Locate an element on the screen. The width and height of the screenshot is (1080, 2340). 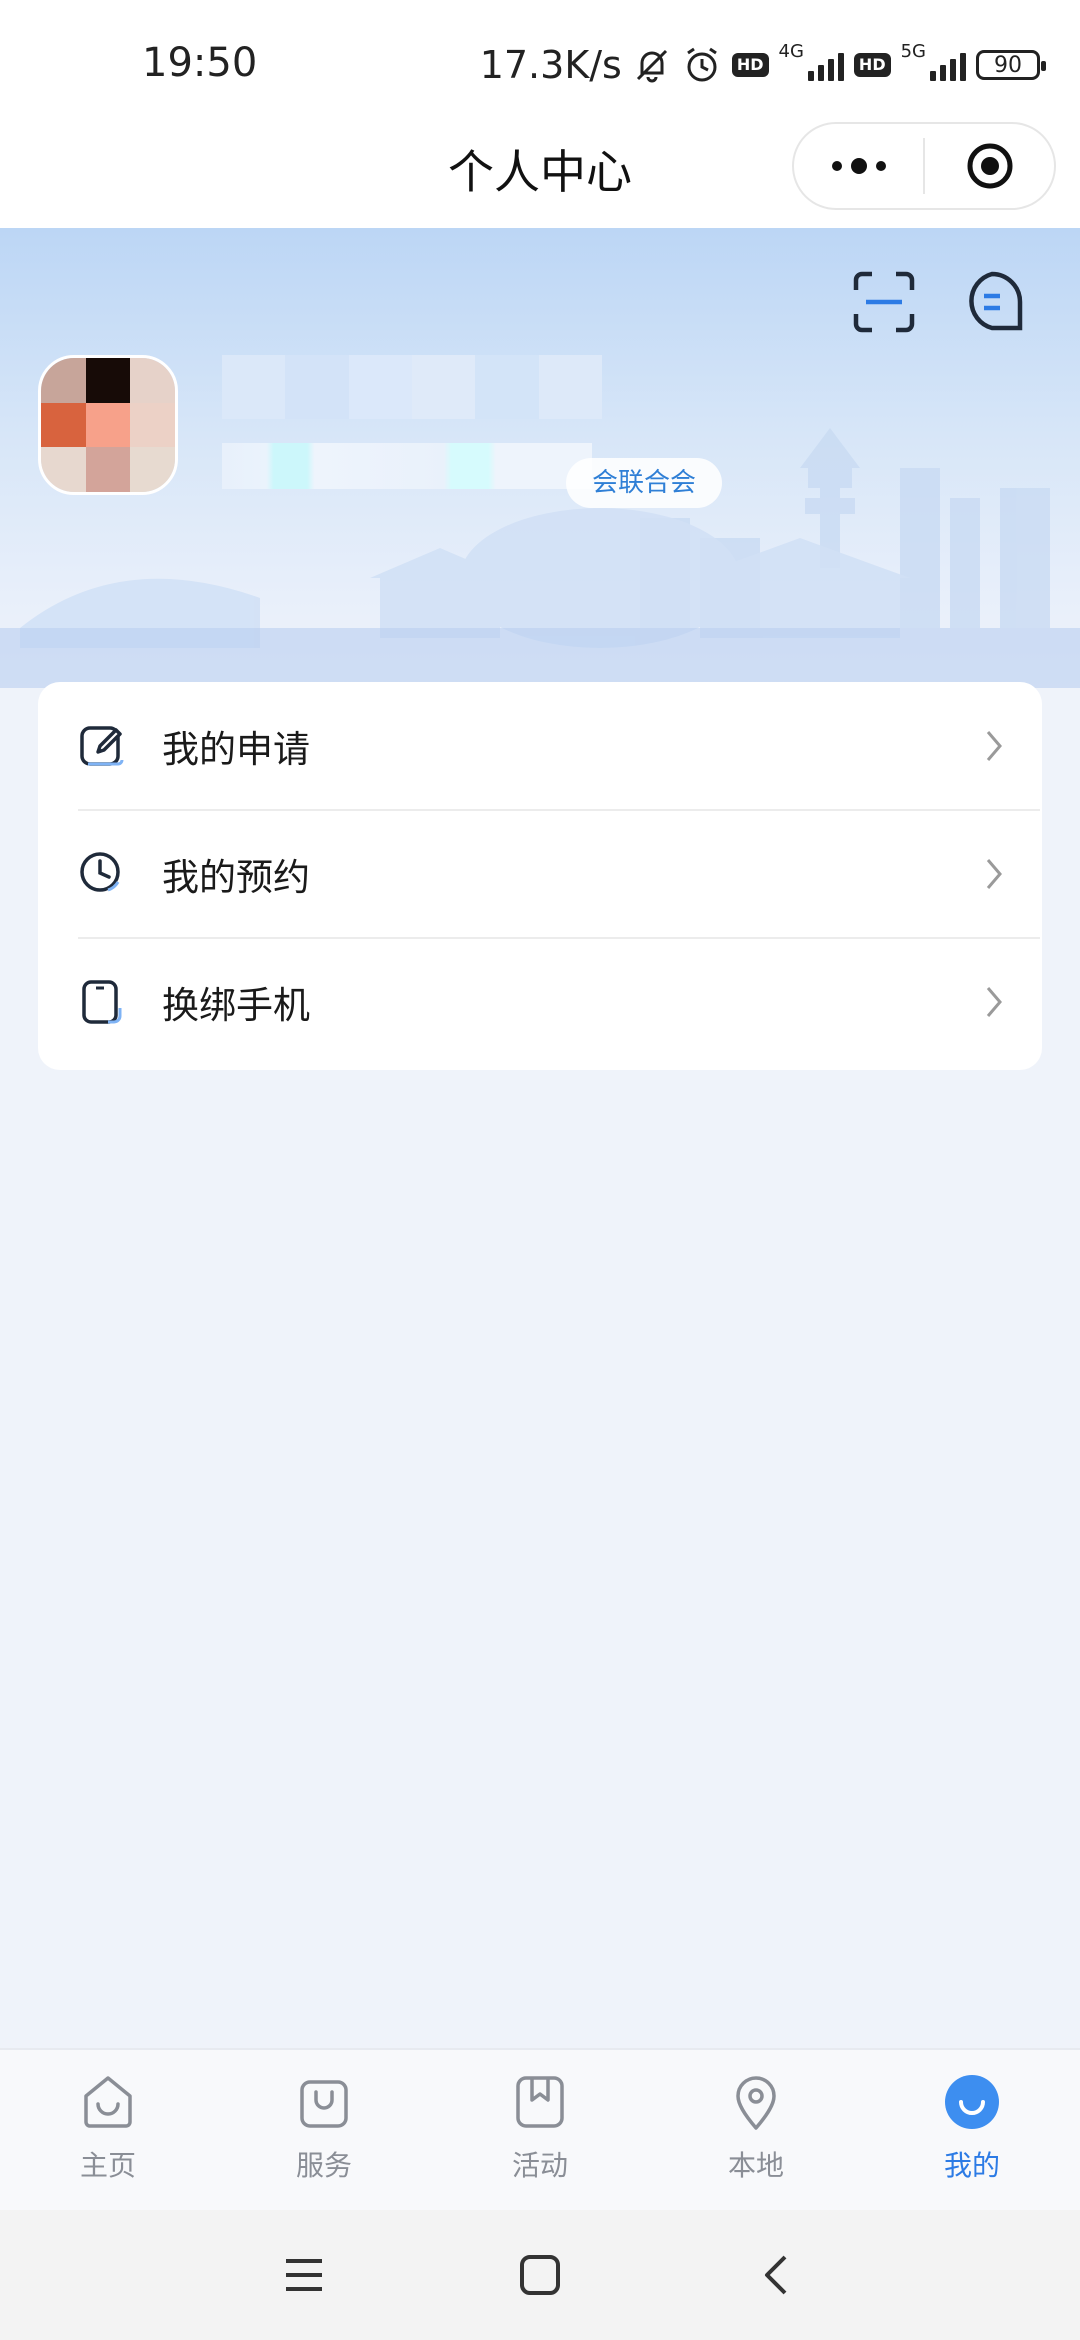
alarm-icon is located at coordinates (702, 64).